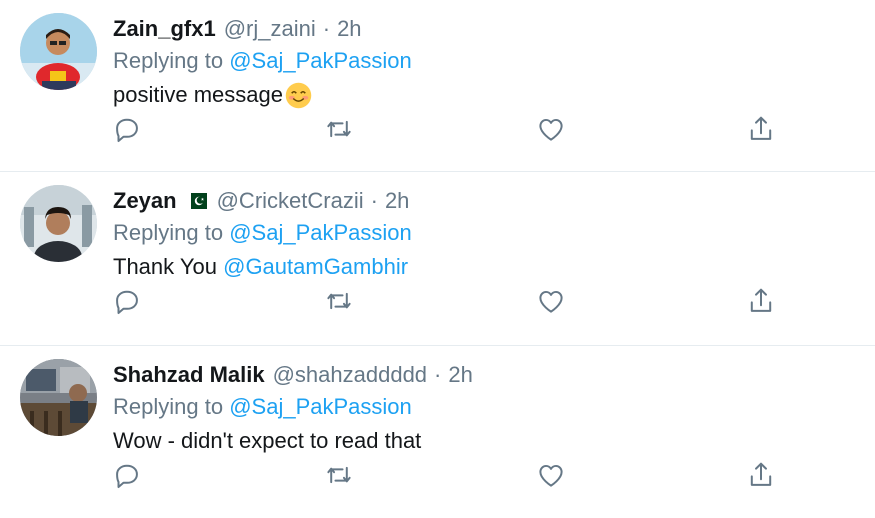 This screenshot has height=518, width=875. Describe the element at coordinates (315, 267) in the screenshot. I see `tweet-text-mention: @GautamGambhir` at that location.